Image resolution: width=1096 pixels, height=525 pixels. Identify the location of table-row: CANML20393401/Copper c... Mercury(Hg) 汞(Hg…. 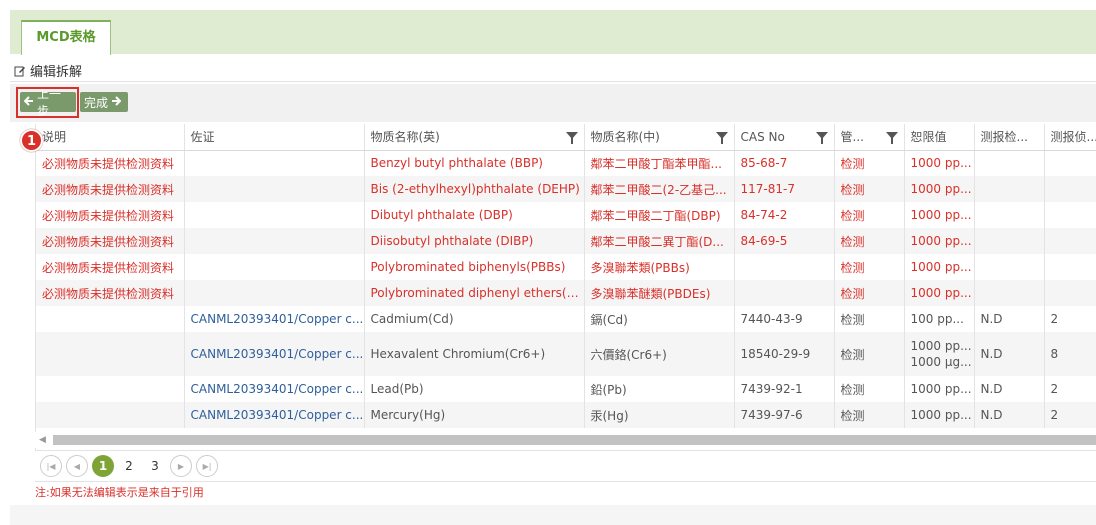
(566, 415).